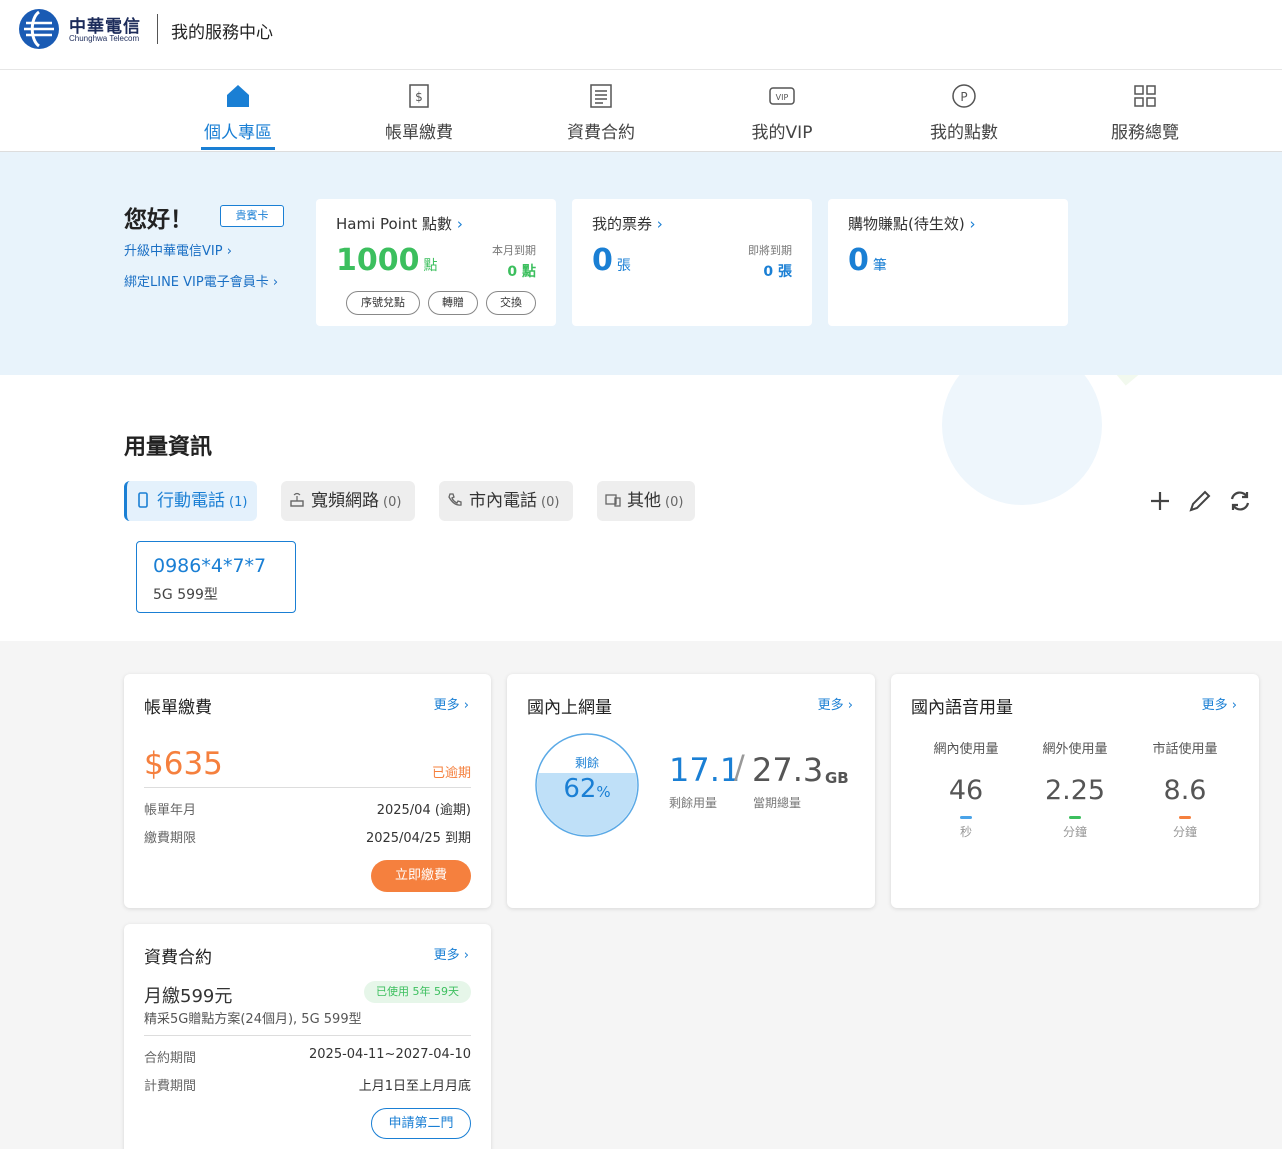  What do you see at coordinates (170, 838) in the screenshot?
I see `bill-due-label: 繳費期限` at bounding box center [170, 838].